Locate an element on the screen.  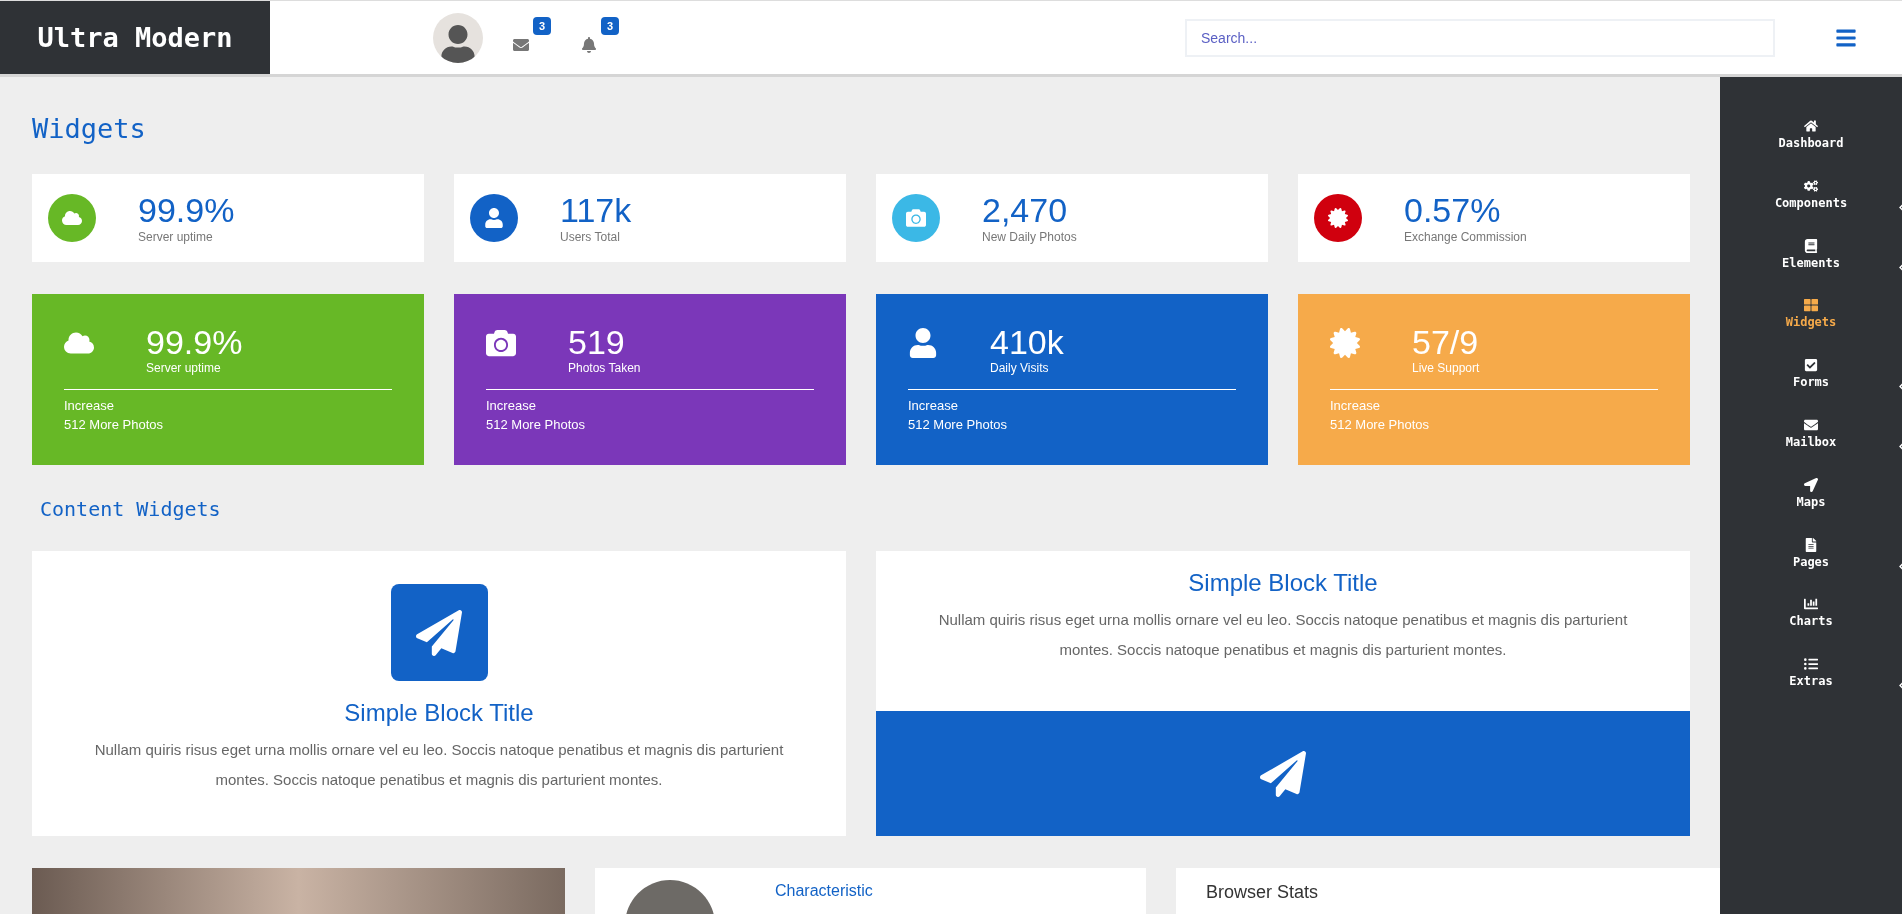
sidebar-label: Extras is located at coordinates (1811, 681).